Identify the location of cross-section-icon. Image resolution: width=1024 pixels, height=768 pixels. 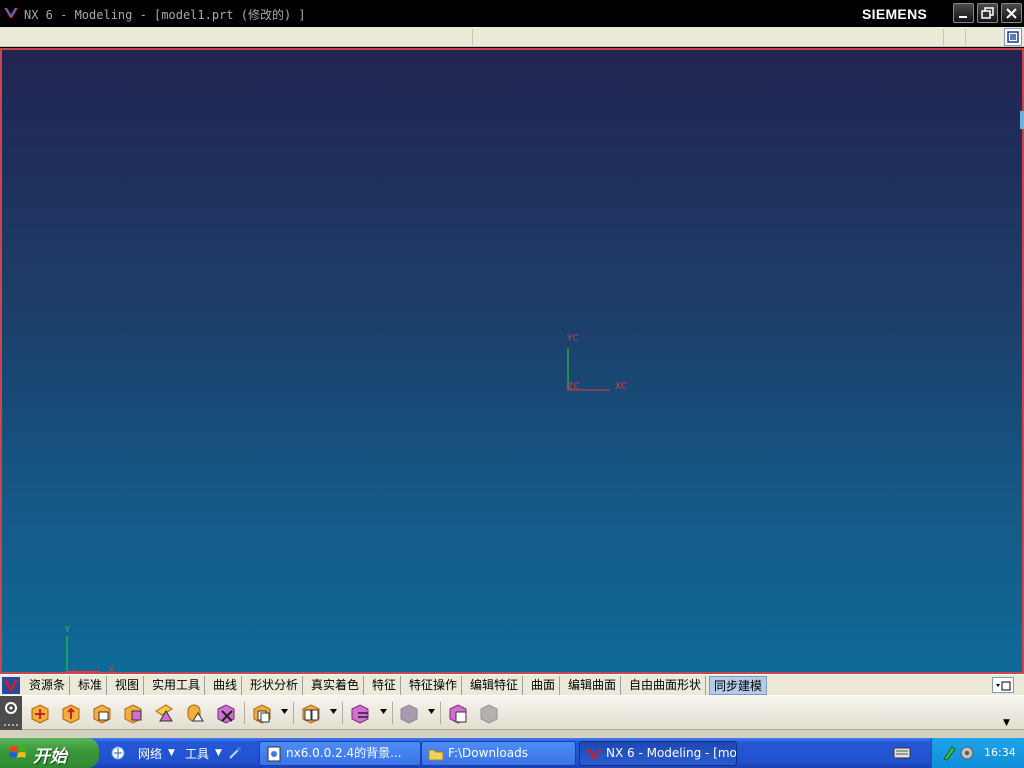
(489, 713).